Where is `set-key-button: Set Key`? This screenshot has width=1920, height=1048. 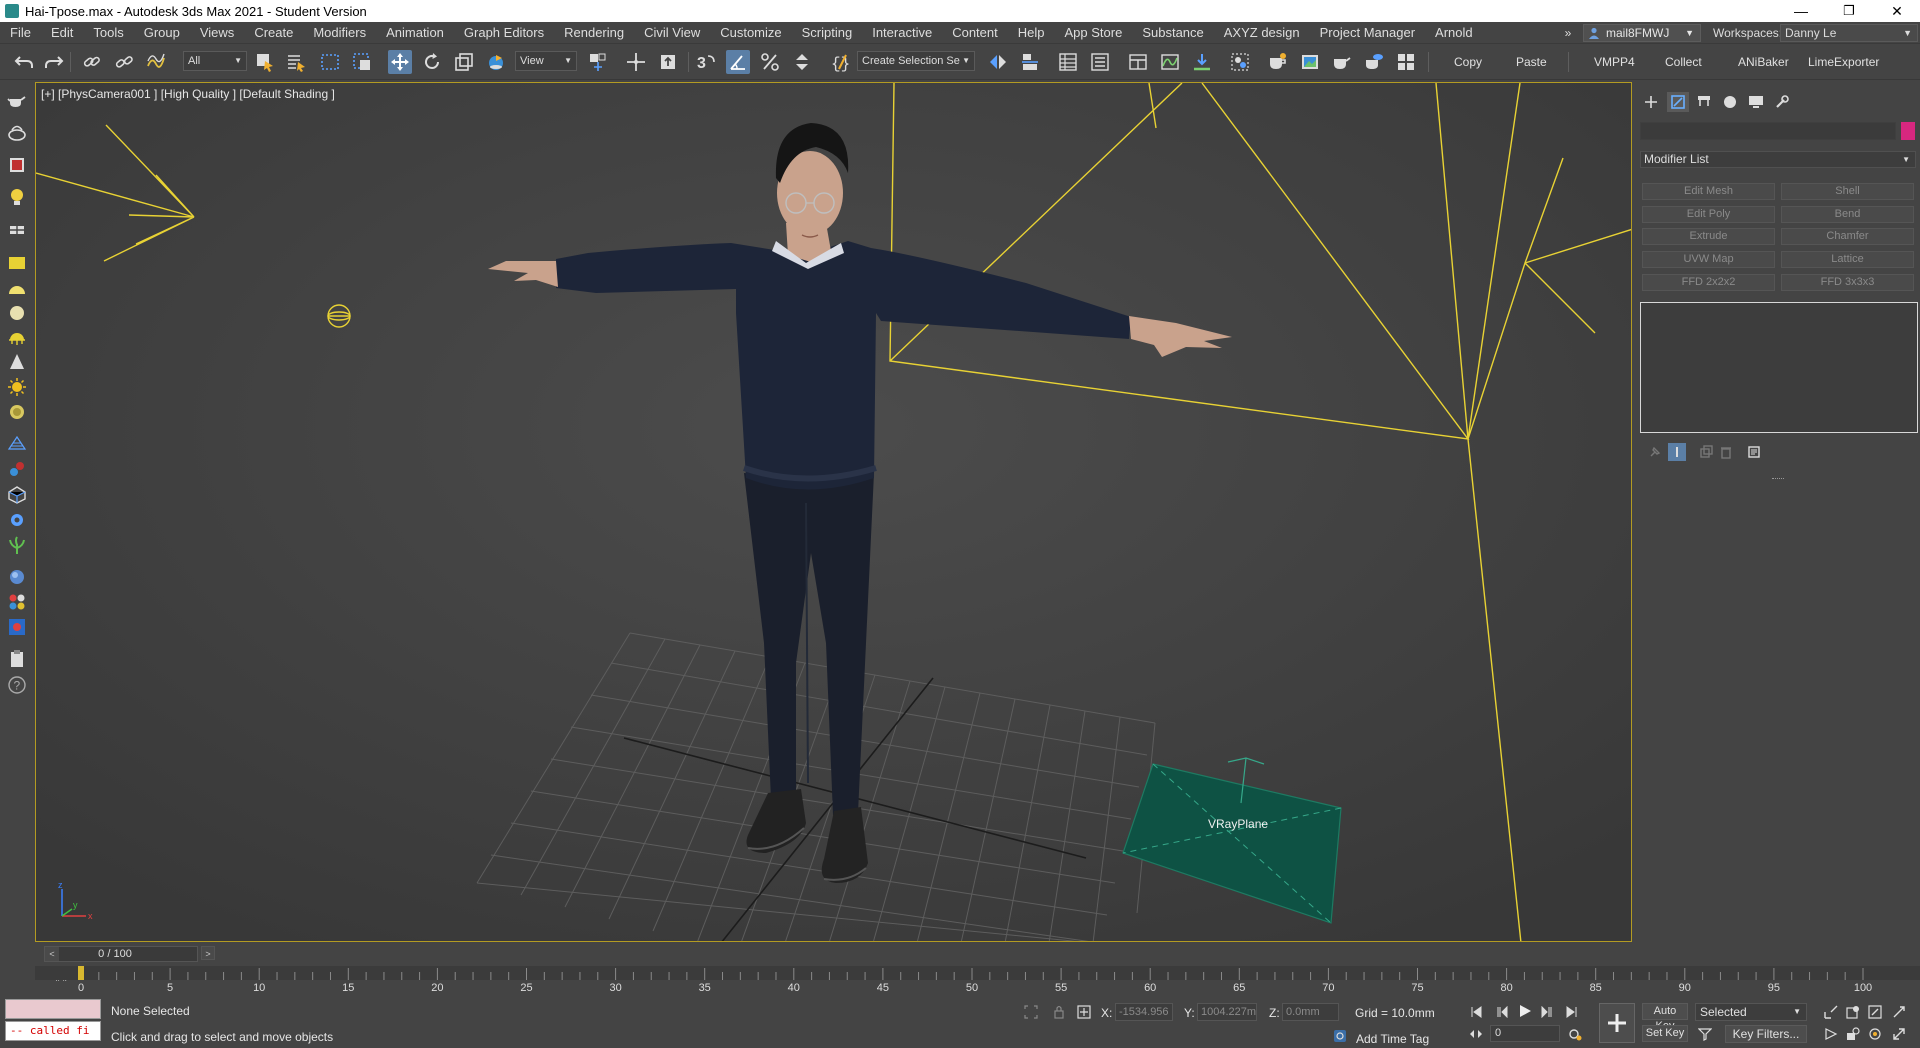 set-key-button: Set Key is located at coordinates (1665, 1033).